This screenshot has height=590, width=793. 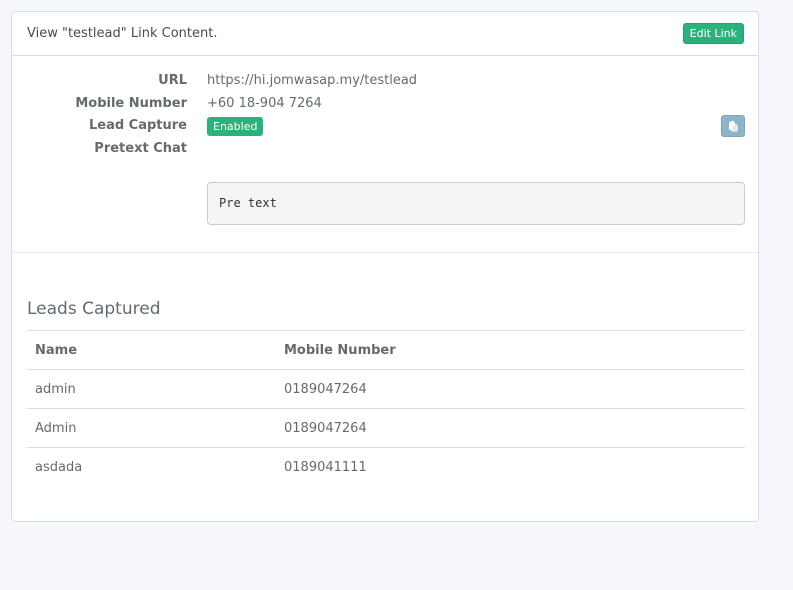 I want to click on mobile-value: +60 18-904 7264, so click(x=264, y=103).